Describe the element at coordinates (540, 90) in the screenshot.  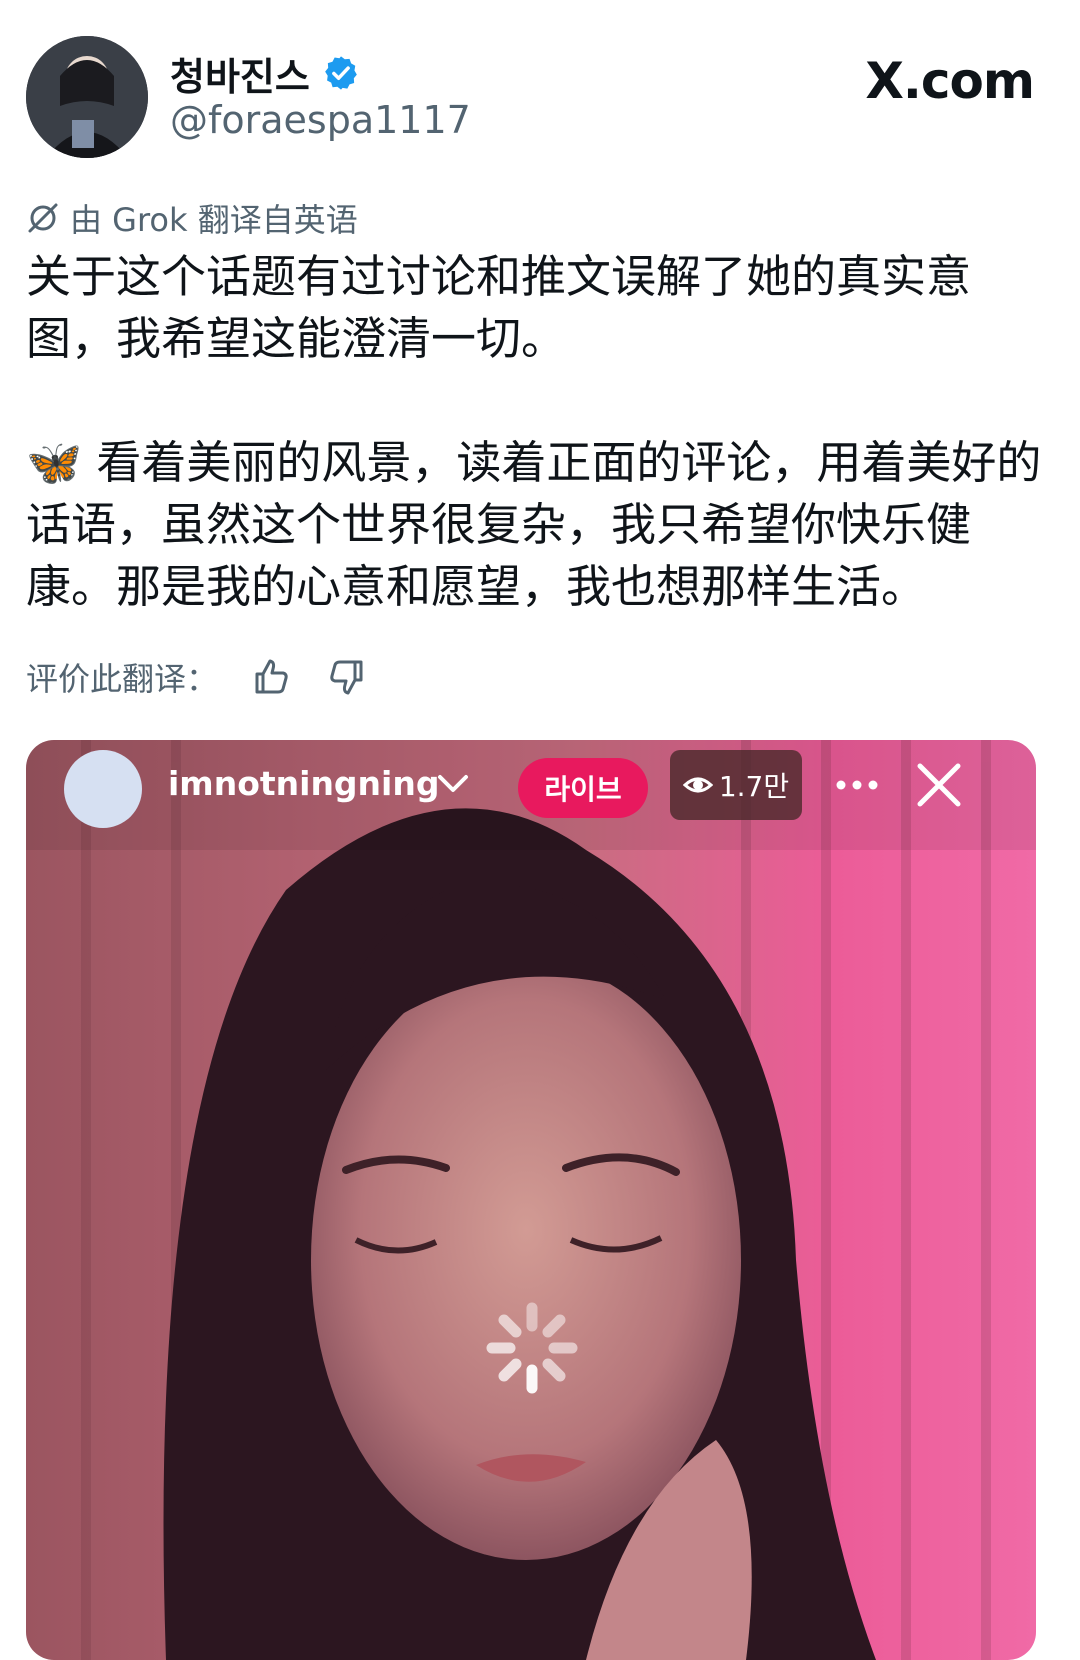
I see `tweet-header: 청바진스 @foraespa1117 X.com` at that location.